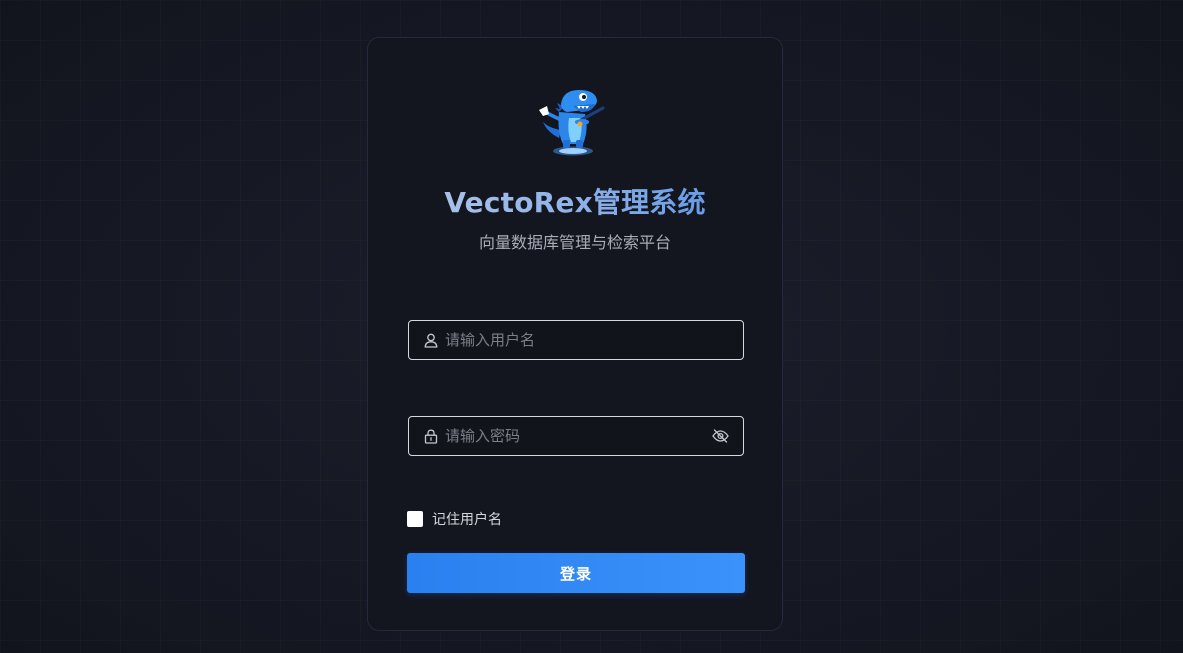  I want to click on password-input, so click(578, 436).